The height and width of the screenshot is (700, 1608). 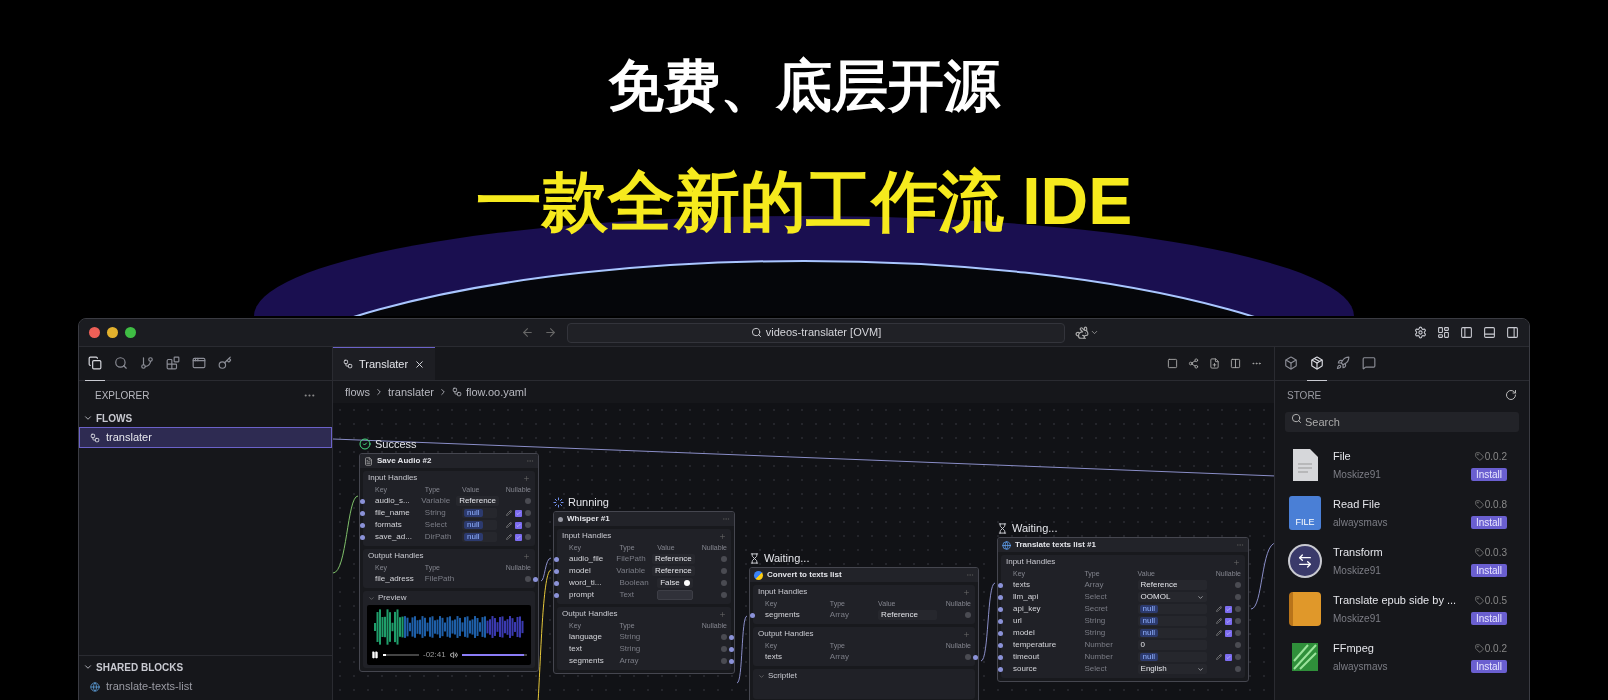 What do you see at coordinates (527, 332) in the screenshot?
I see `back-arrow-icon` at bounding box center [527, 332].